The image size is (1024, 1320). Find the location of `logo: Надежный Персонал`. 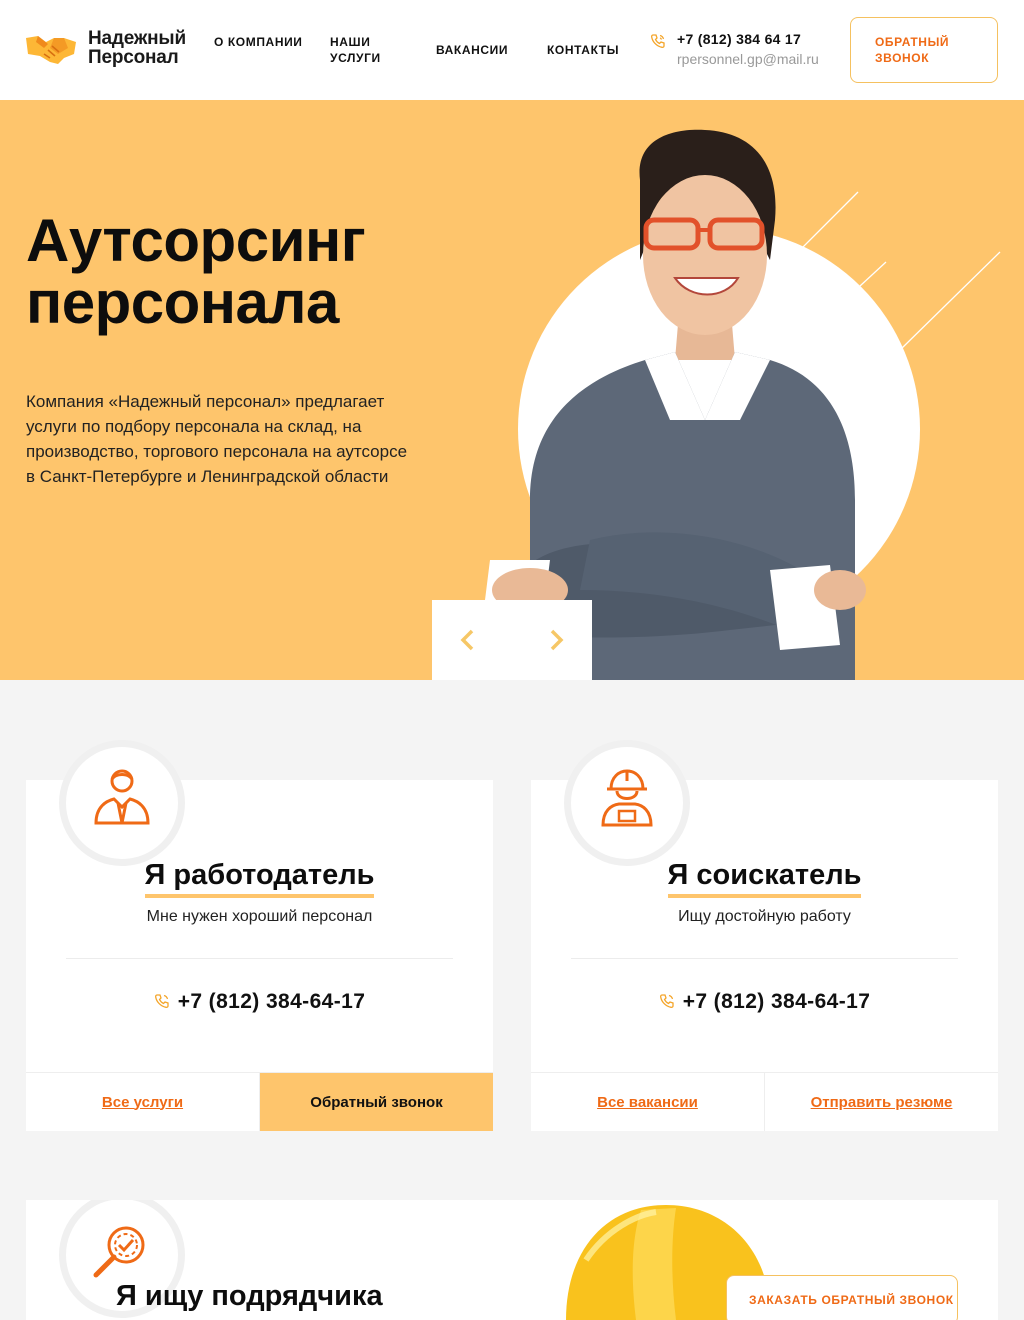

logo: Надежный Персонал is located at coordinates (105, 48).